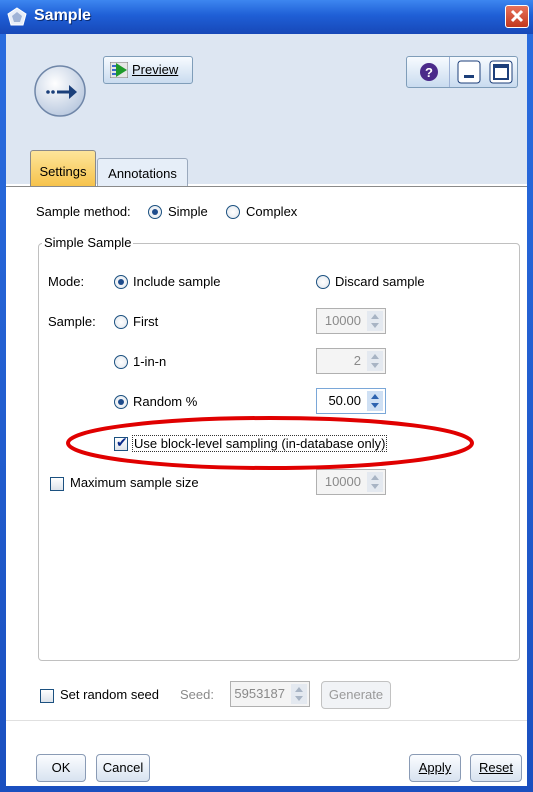 The width and height of the screenshot is (533, 792). I want to click on tab-annotations: Annotations, so click(142, 172).